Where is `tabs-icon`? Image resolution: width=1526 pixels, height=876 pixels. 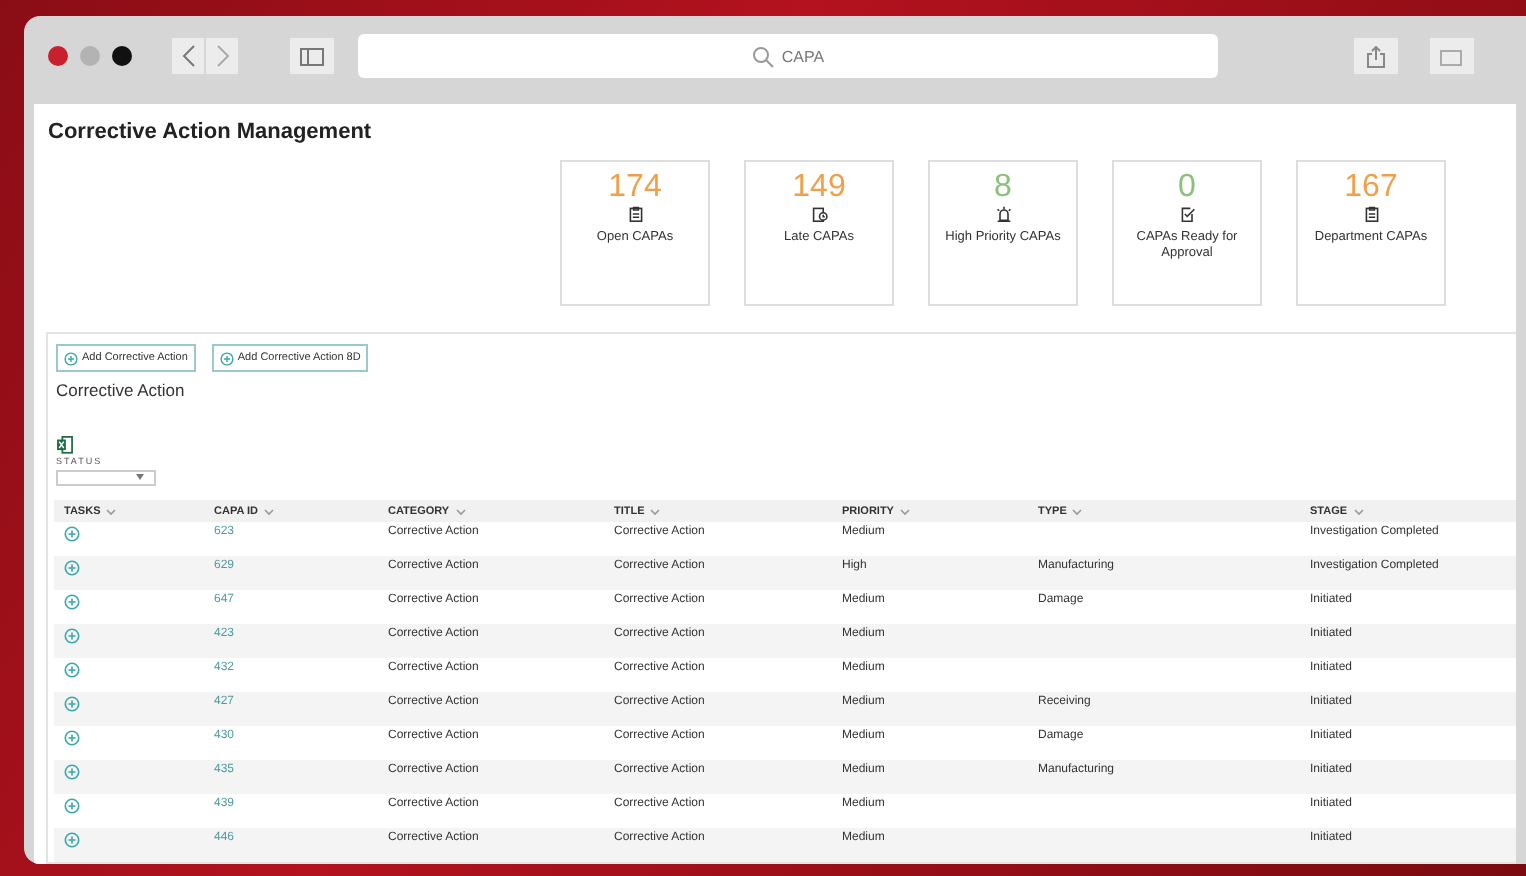
tabs-icon is located at coordinates (1452, 56).